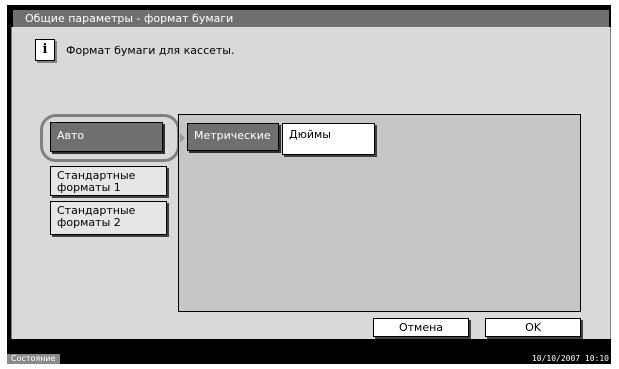 This screenshot has height=369, width=619. Describe the element at coordinates (421, 327) in the screenshot. I see `cancel-button: Отмена` at that location.